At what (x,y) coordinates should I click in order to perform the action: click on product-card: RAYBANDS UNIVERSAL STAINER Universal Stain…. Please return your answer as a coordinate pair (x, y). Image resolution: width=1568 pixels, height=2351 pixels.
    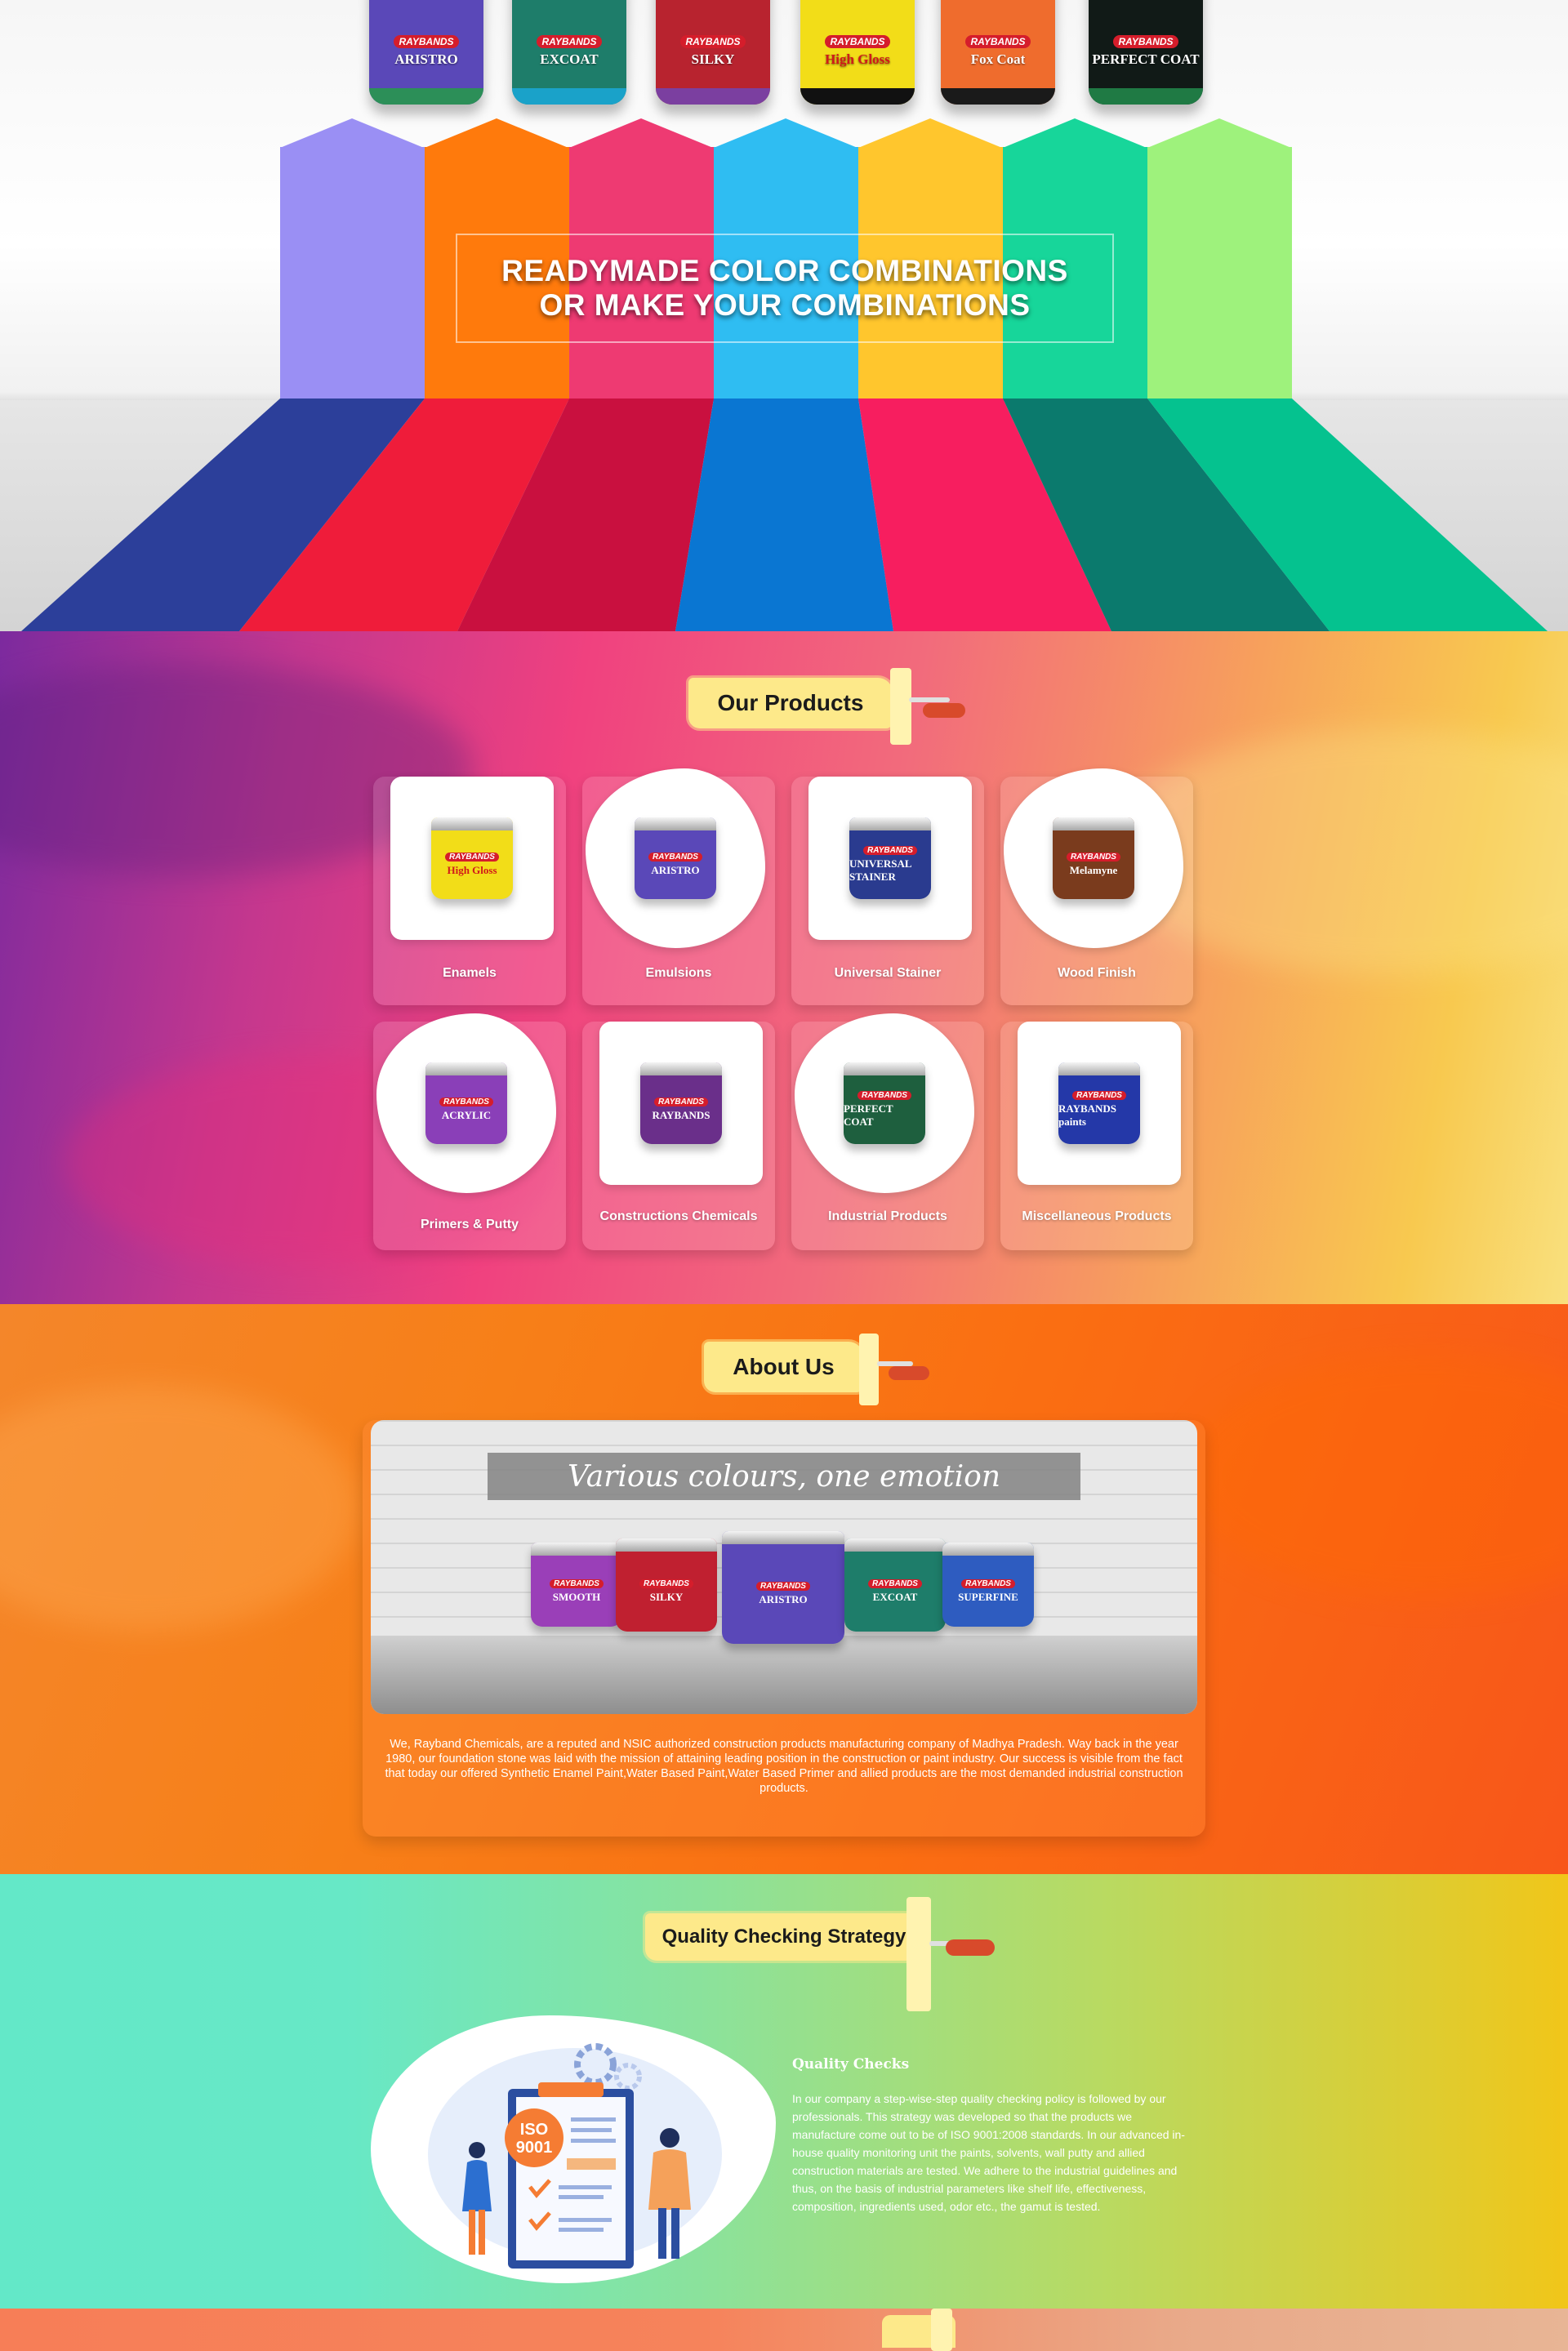
    Looking at the image, I should click on (887, 891).